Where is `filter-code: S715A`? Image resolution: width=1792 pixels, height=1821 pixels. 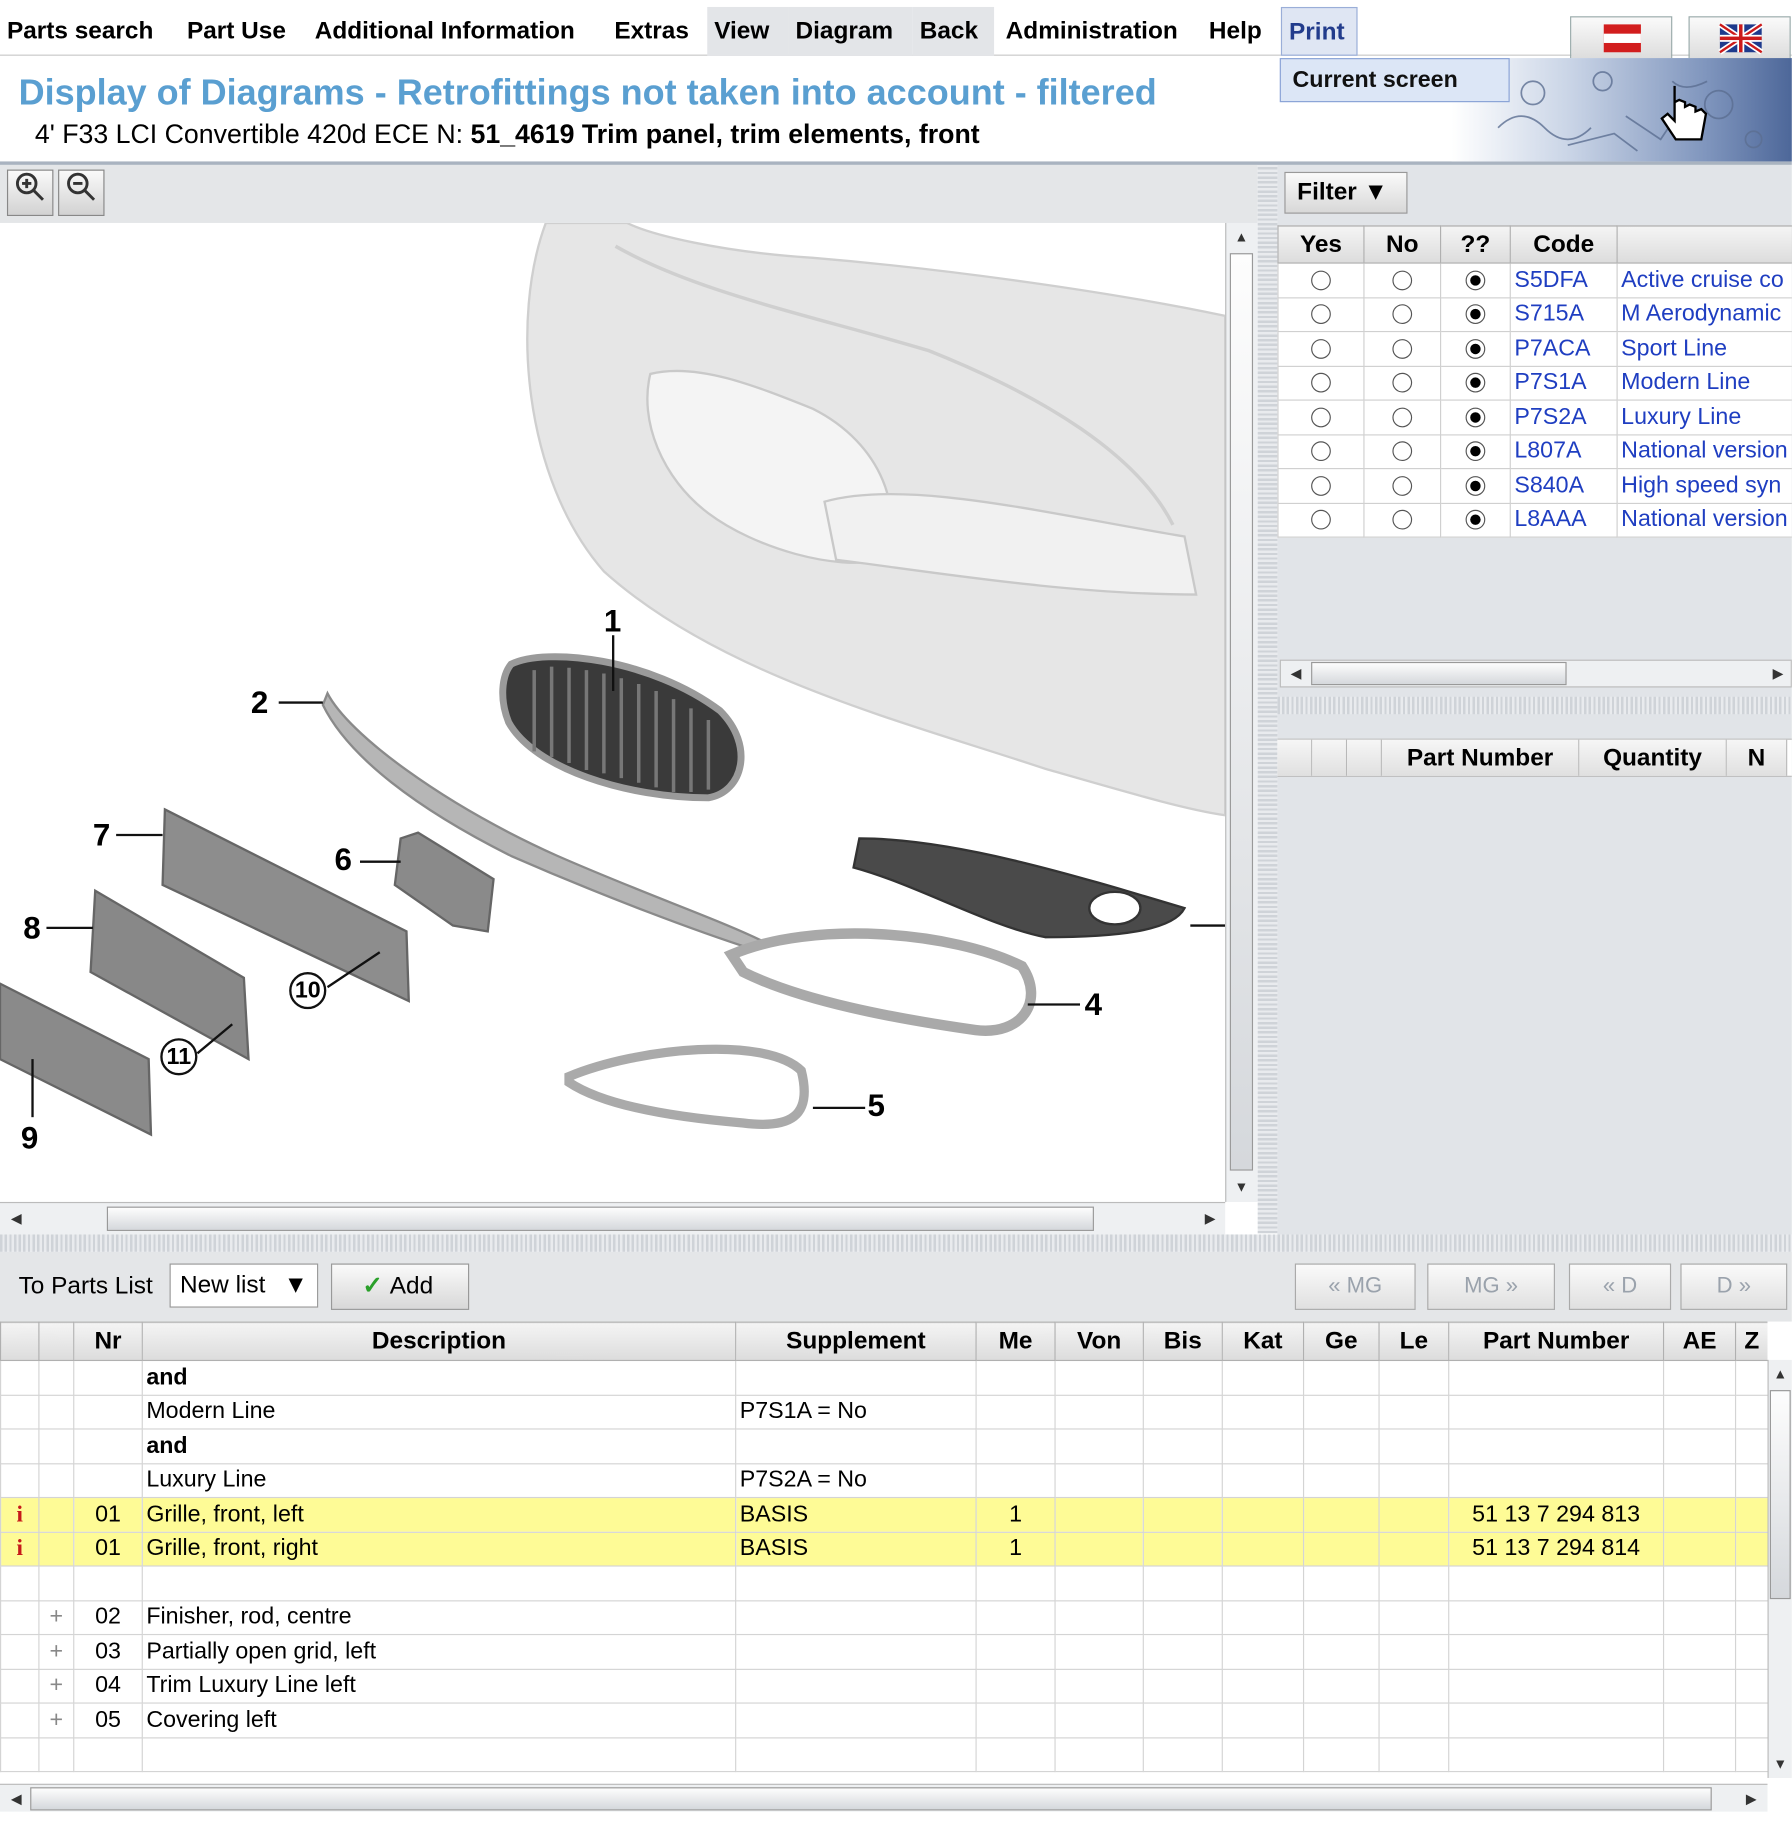 filter-code: S715A is located at coordinates (1563, 314).